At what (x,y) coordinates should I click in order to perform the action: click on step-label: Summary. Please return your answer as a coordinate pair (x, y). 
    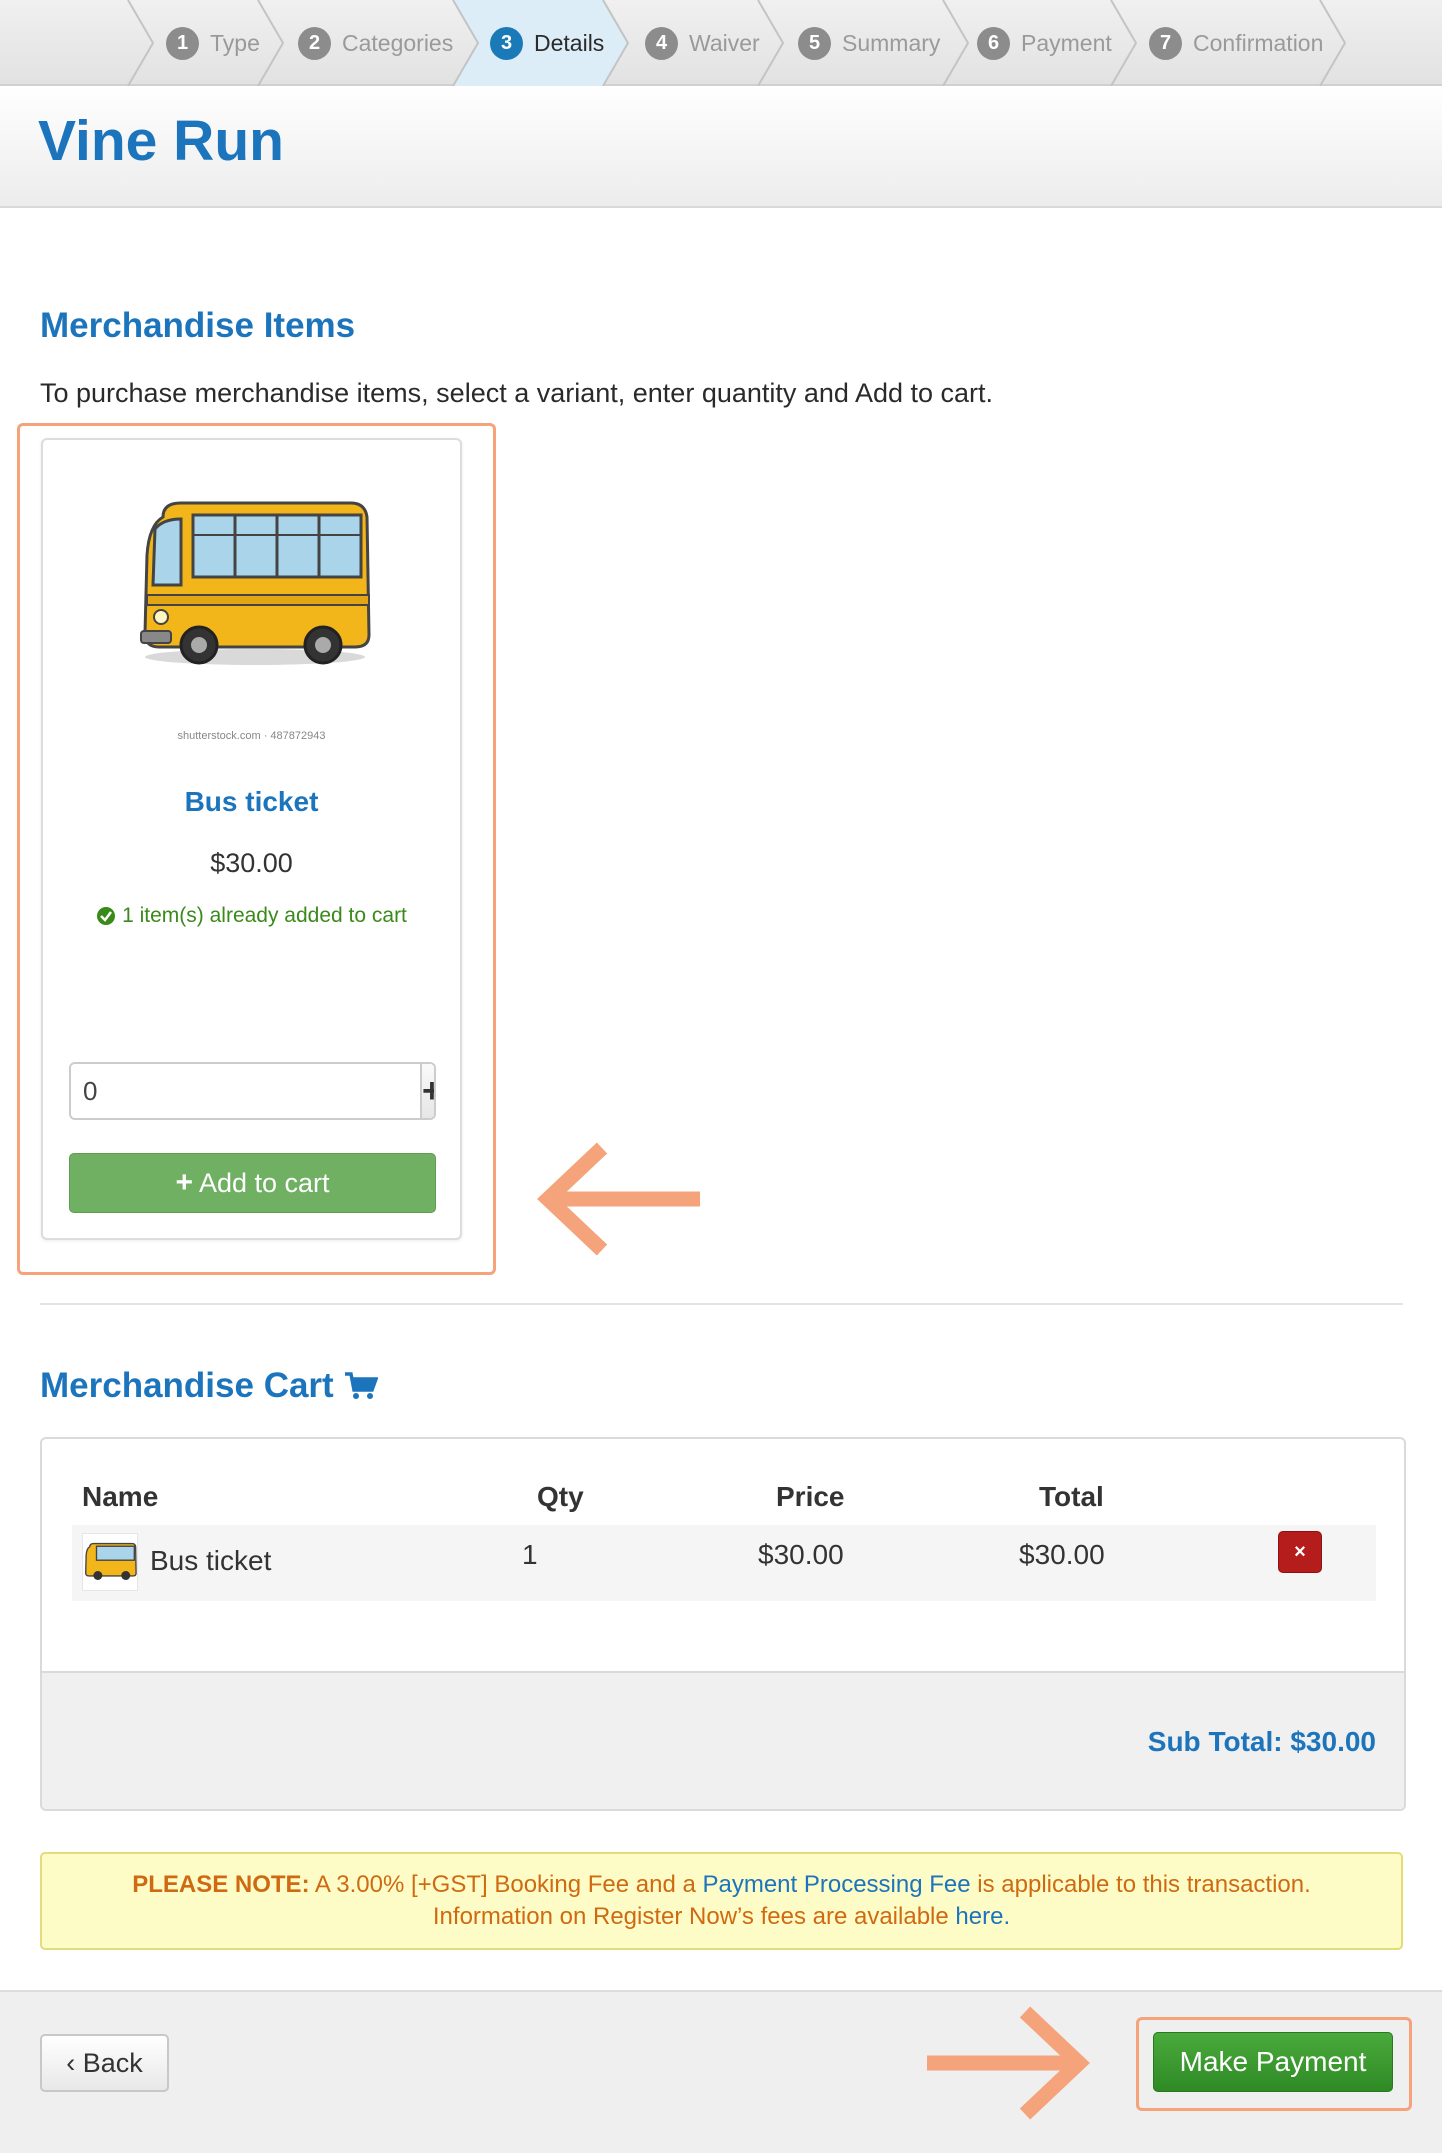
    Looking at the image, I should click on (891, 42).